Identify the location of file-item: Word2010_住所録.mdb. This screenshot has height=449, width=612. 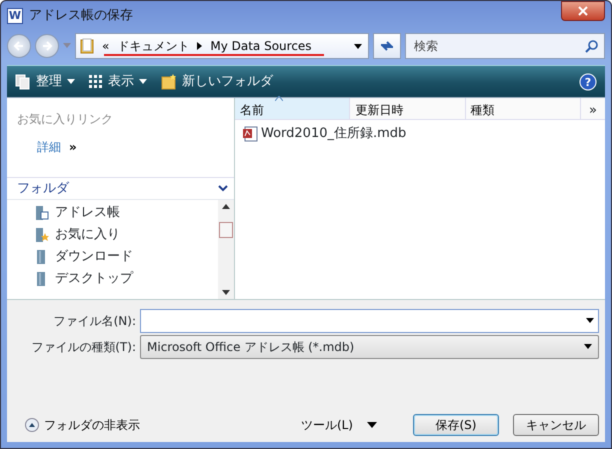
(420, 134).